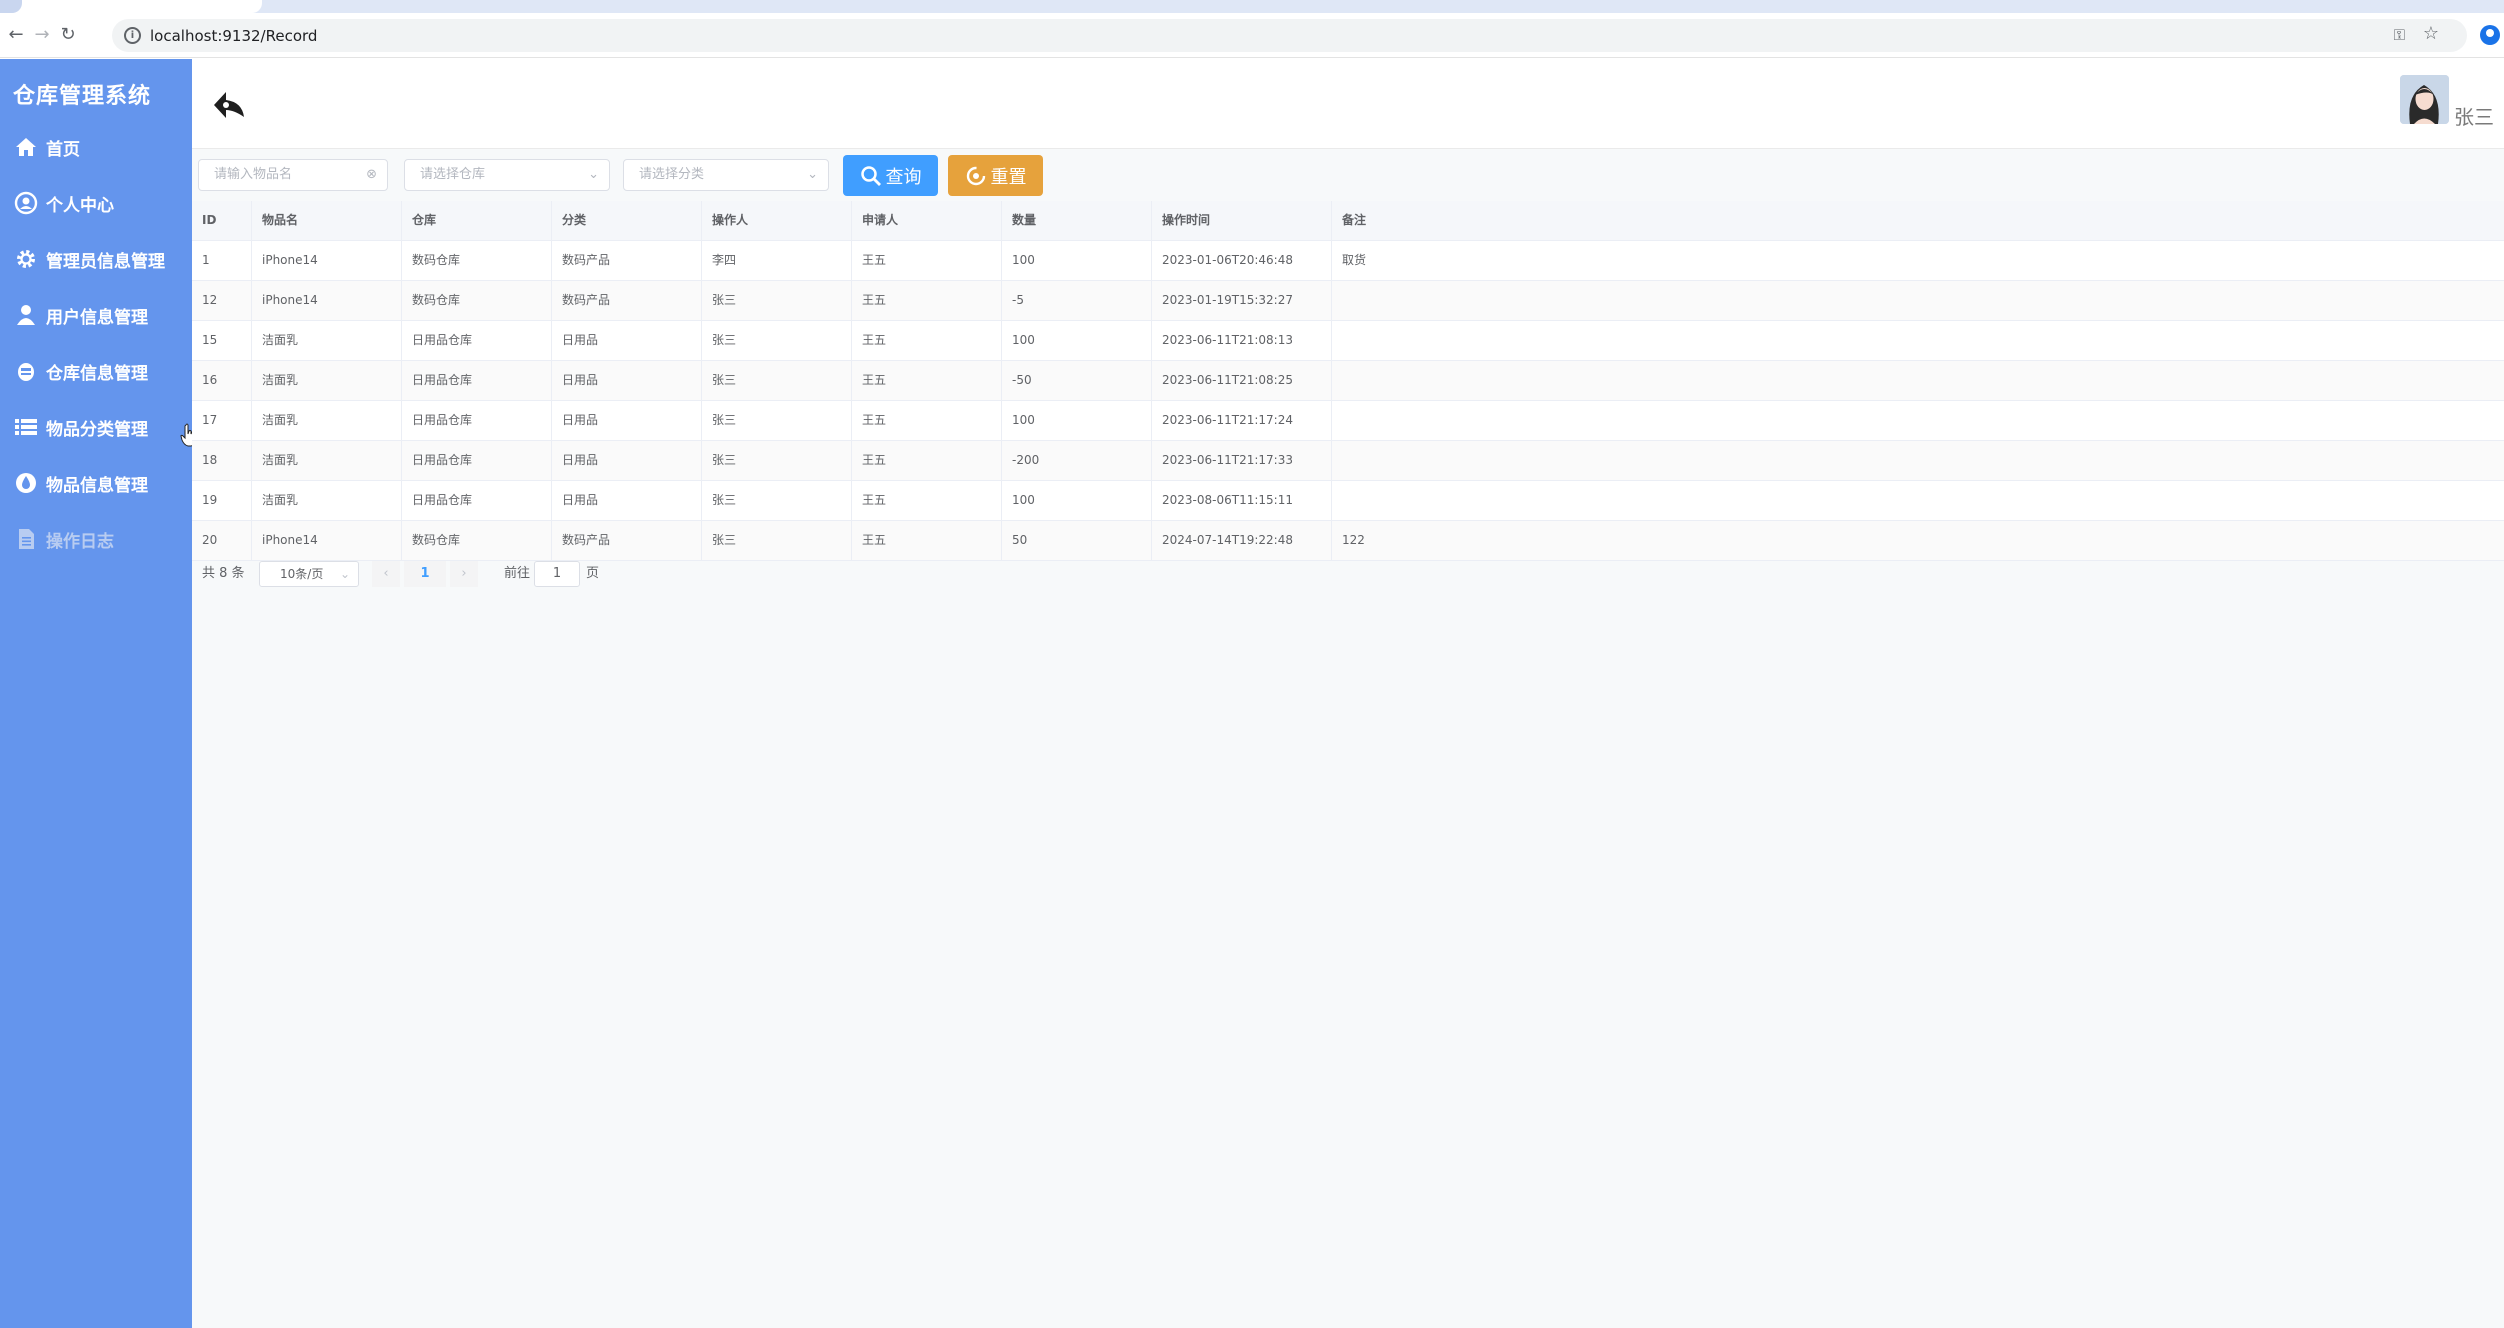  Describe the element at coordinates (327, 300) in the screenshot. I see `table-cell: iPhone14` at that location.